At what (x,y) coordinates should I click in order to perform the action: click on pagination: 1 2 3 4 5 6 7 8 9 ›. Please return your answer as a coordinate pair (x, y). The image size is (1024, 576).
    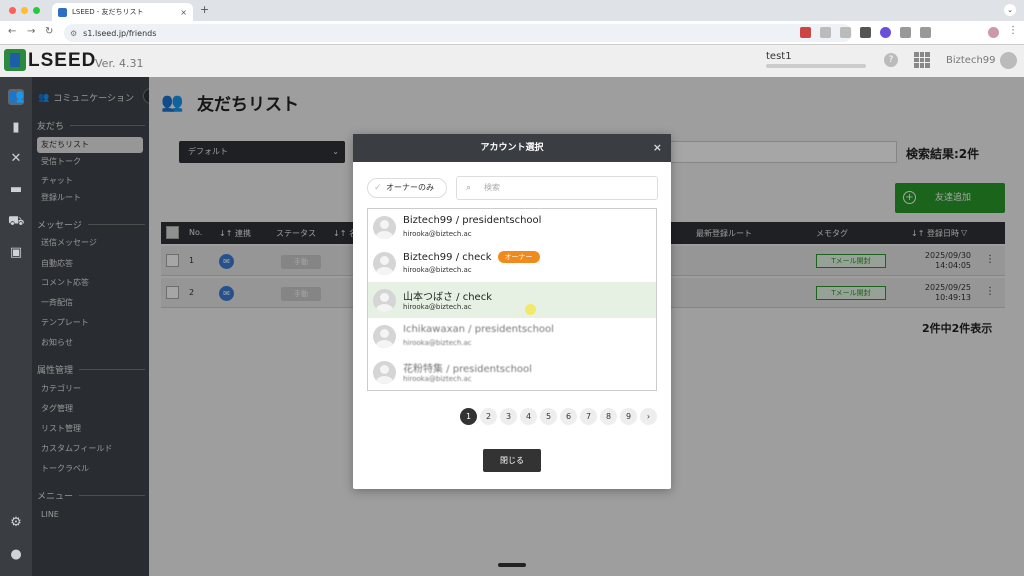
    Looking at the image, I should click on (558, 416).